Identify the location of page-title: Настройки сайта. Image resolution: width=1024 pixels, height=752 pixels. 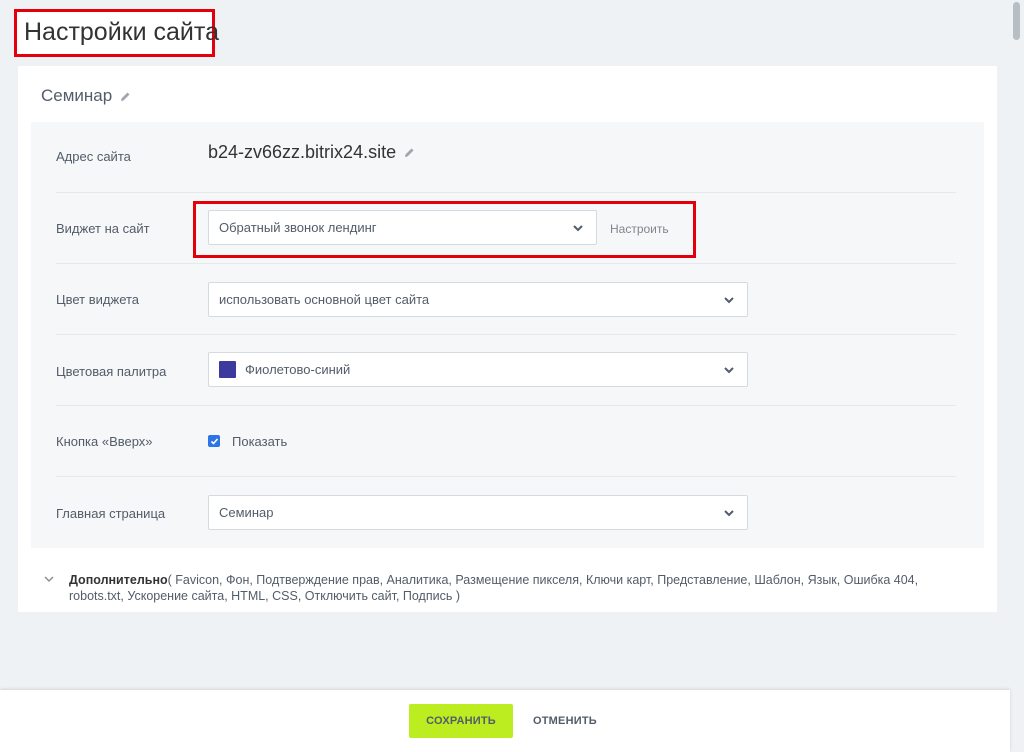
(116, 33).